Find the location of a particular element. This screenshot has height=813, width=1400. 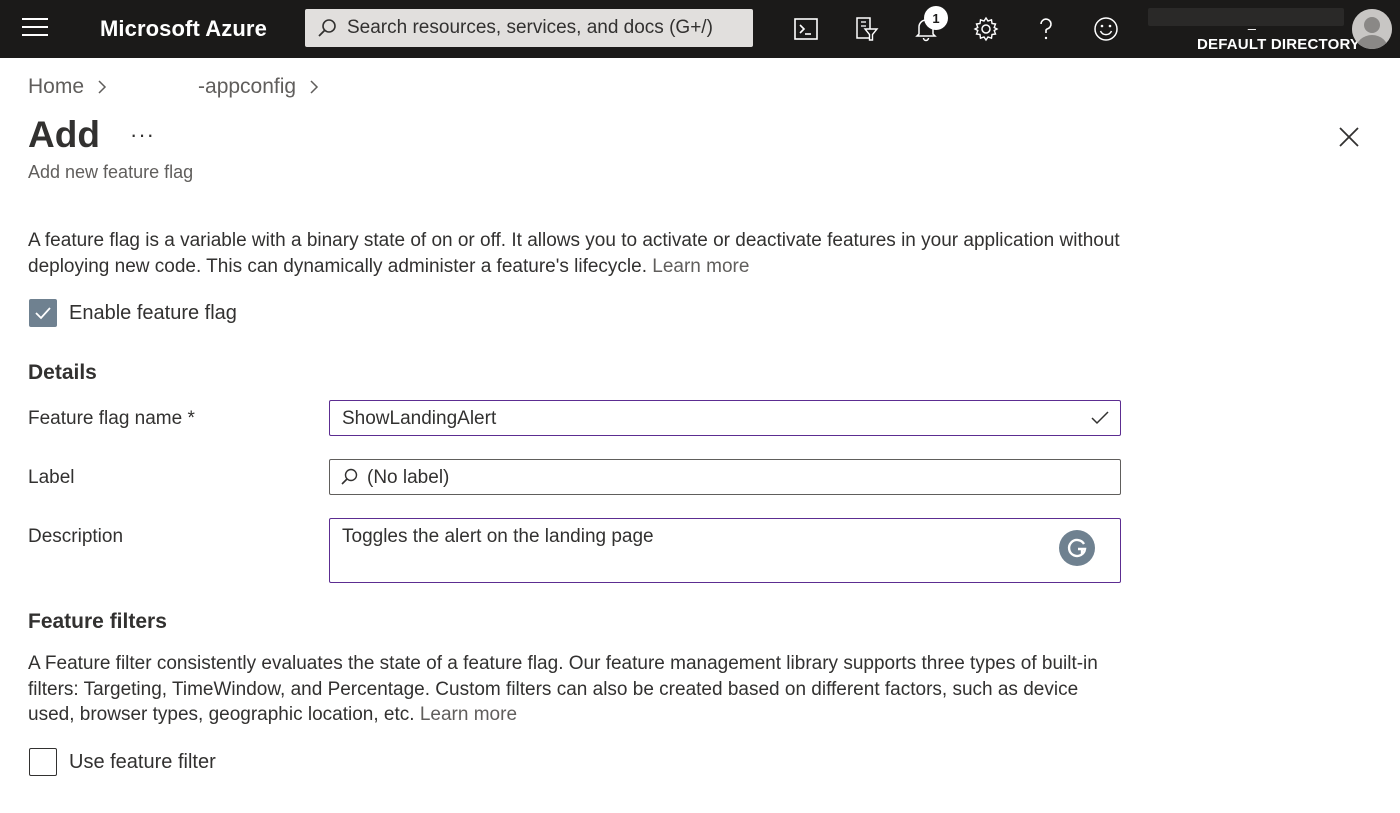

checkbox-unchecked is located at coordinates (43, 762).